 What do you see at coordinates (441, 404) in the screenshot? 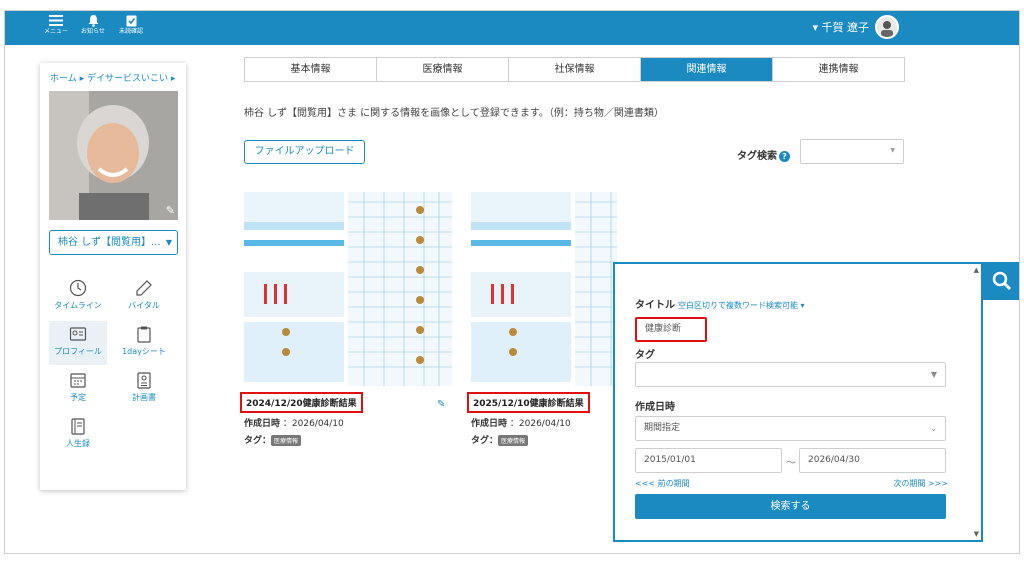
I see `edit-icon: ✎` at bounding box center [441, 404].